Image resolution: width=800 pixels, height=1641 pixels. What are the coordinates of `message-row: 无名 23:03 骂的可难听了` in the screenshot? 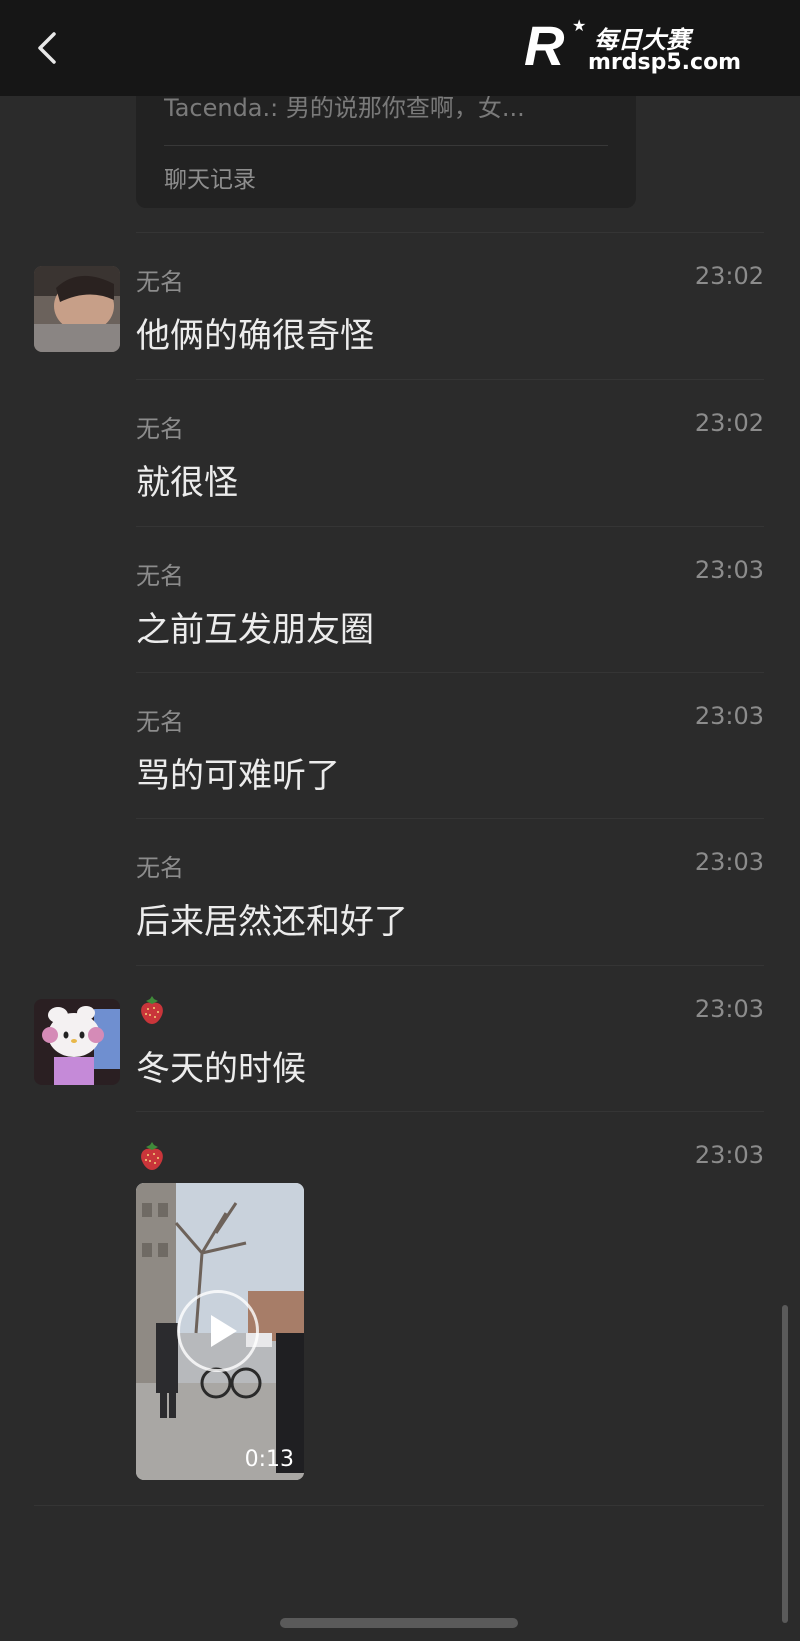 It's located at (400, 749).